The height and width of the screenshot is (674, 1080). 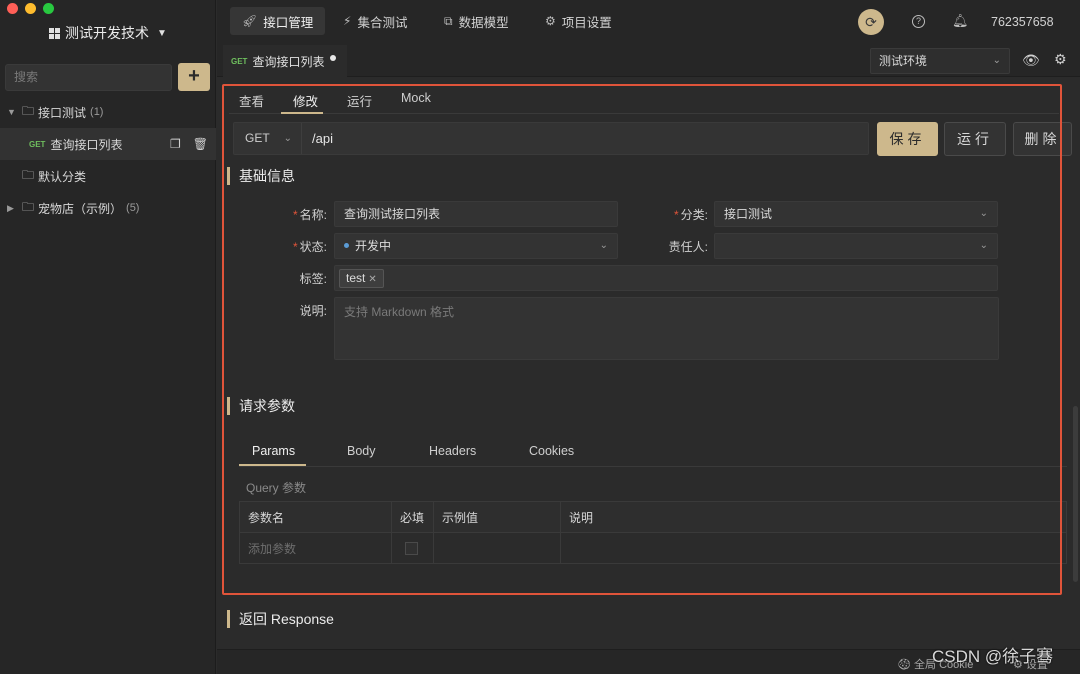 I want to click on tree-folder-petstore: ▶ 🗀 宠物店（示例） (5), so click(x=108, y=208).